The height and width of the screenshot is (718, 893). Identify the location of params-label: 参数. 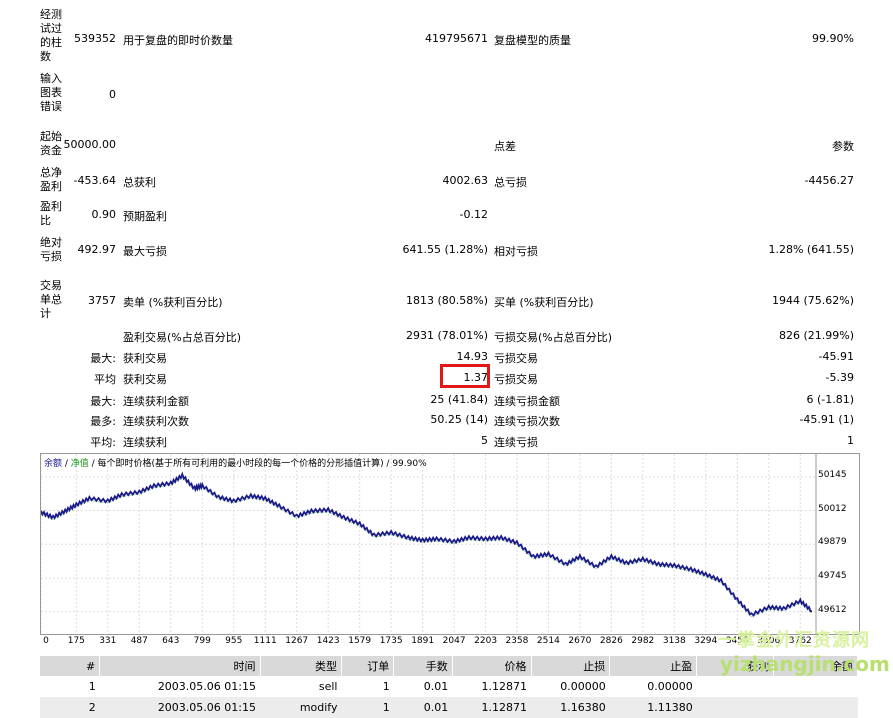
(843, 146).